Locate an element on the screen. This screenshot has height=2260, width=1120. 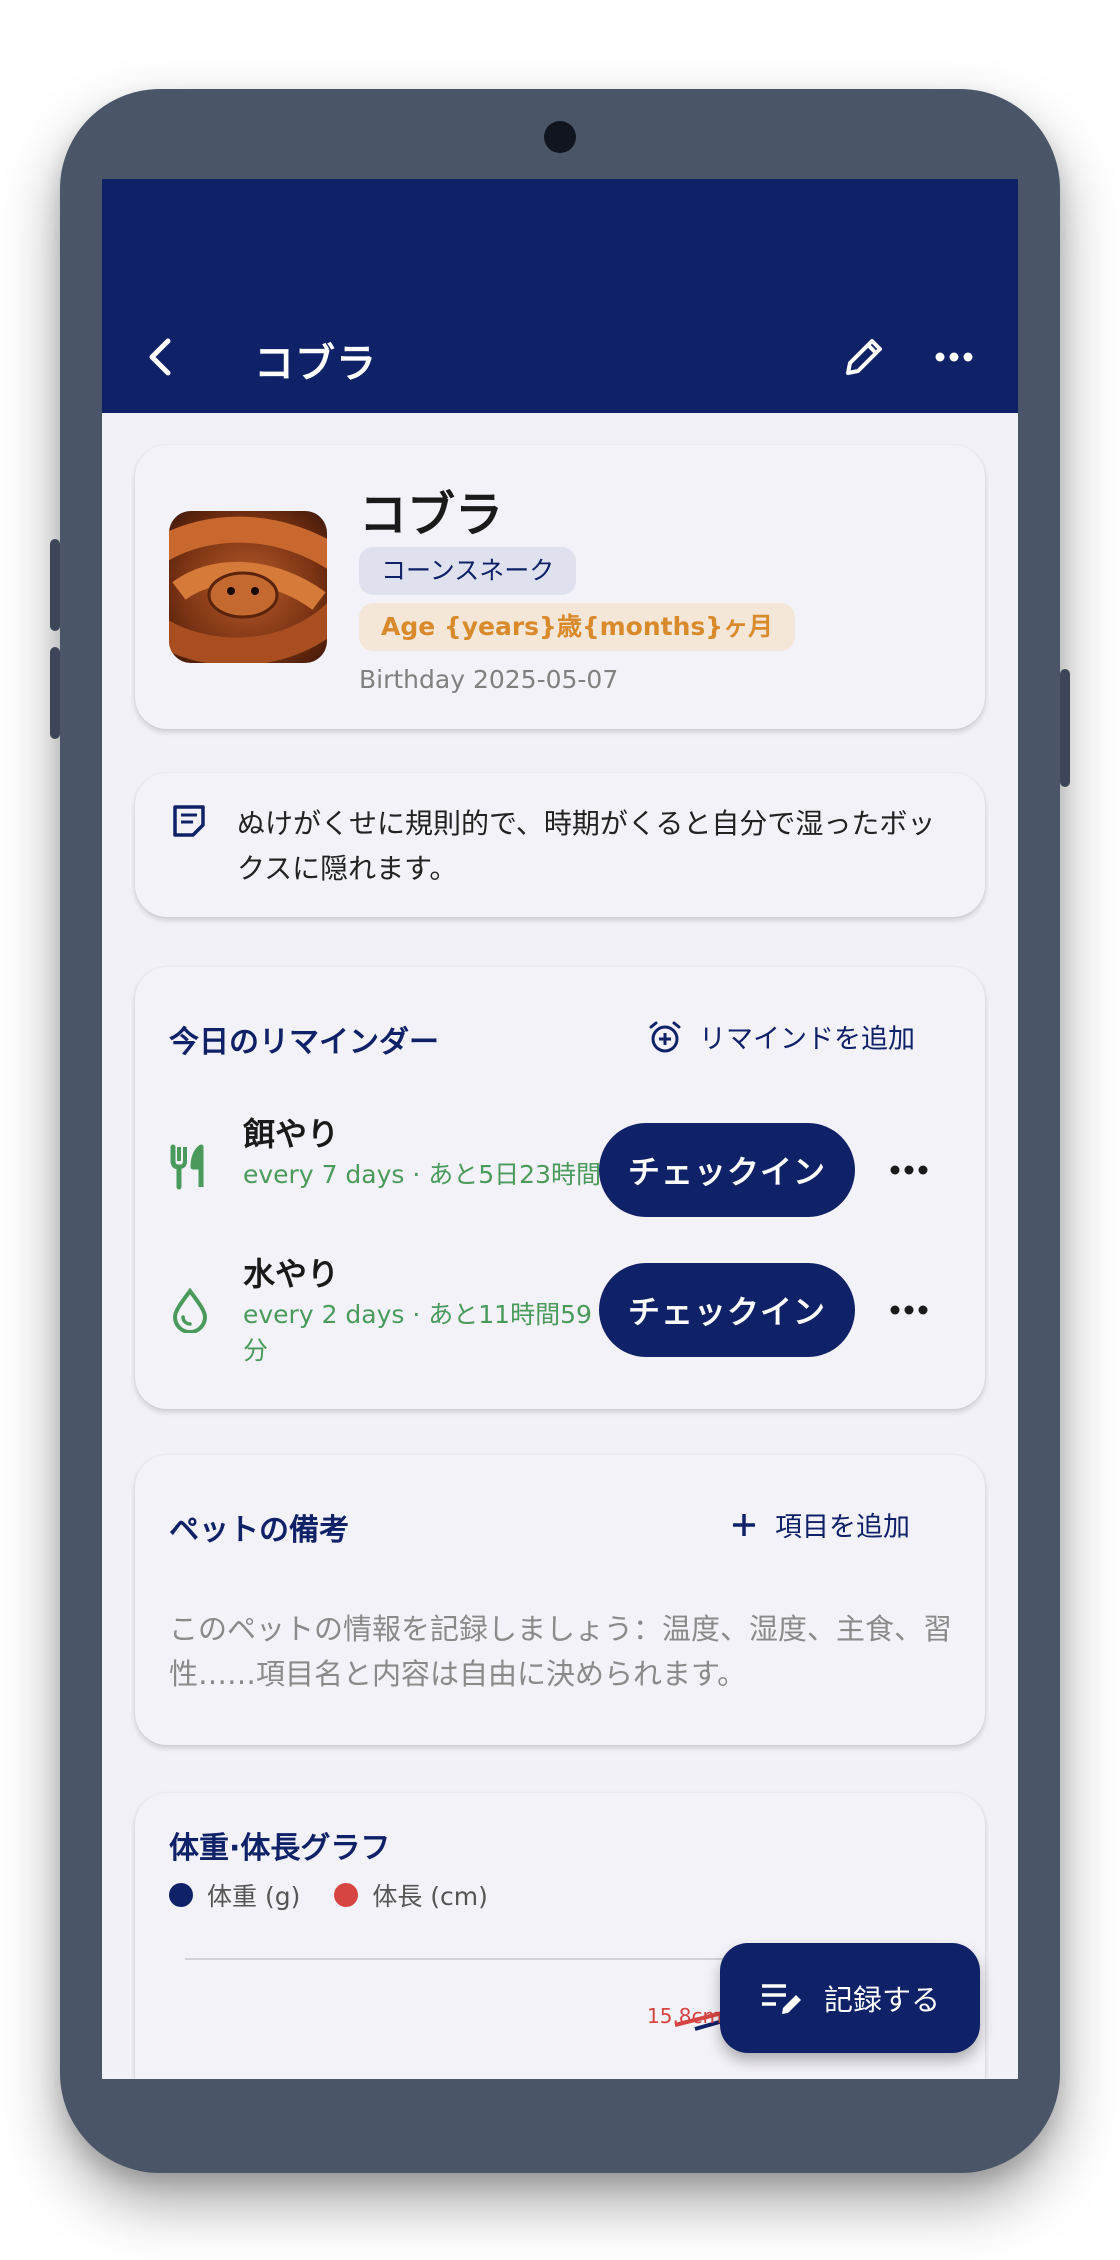
note-card: ぬけがくせに規則的で、時期がくると自分で湿ったボックスに隠れます。 is located at coordinates (560, 845).